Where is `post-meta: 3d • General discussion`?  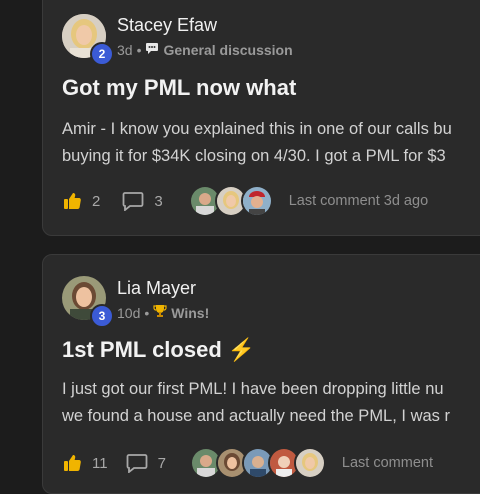 post-meta: 3d • General discussion is located at coordinates (205, 49).